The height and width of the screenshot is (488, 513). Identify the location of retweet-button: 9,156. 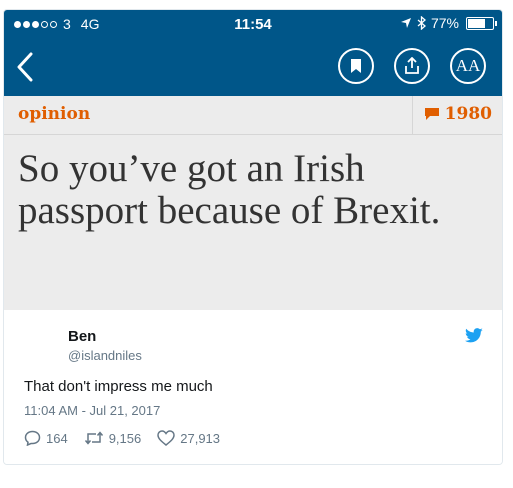
(113, 438).